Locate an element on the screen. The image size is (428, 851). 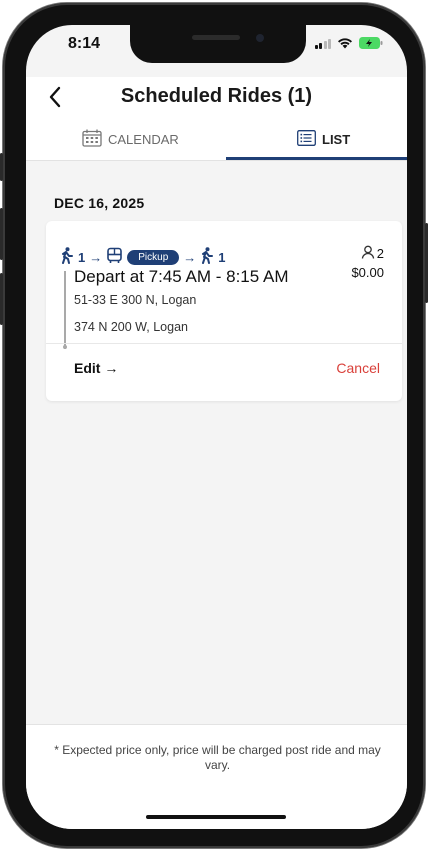
signal-icon is located at coordinates (322, 43).